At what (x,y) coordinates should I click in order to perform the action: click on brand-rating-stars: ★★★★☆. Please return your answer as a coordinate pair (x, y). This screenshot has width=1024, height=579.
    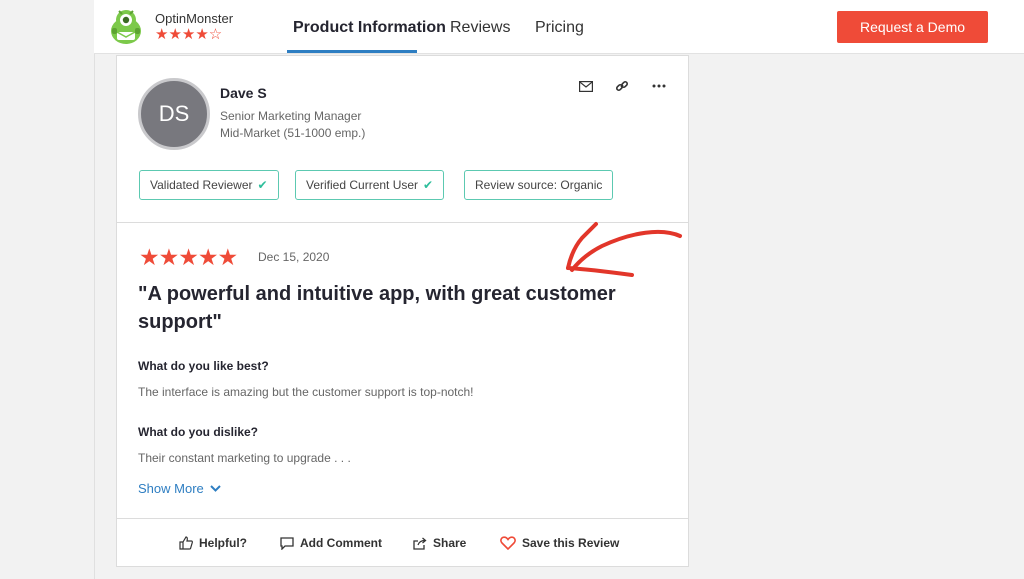
    Looking at the image, I should click on (188, 35).